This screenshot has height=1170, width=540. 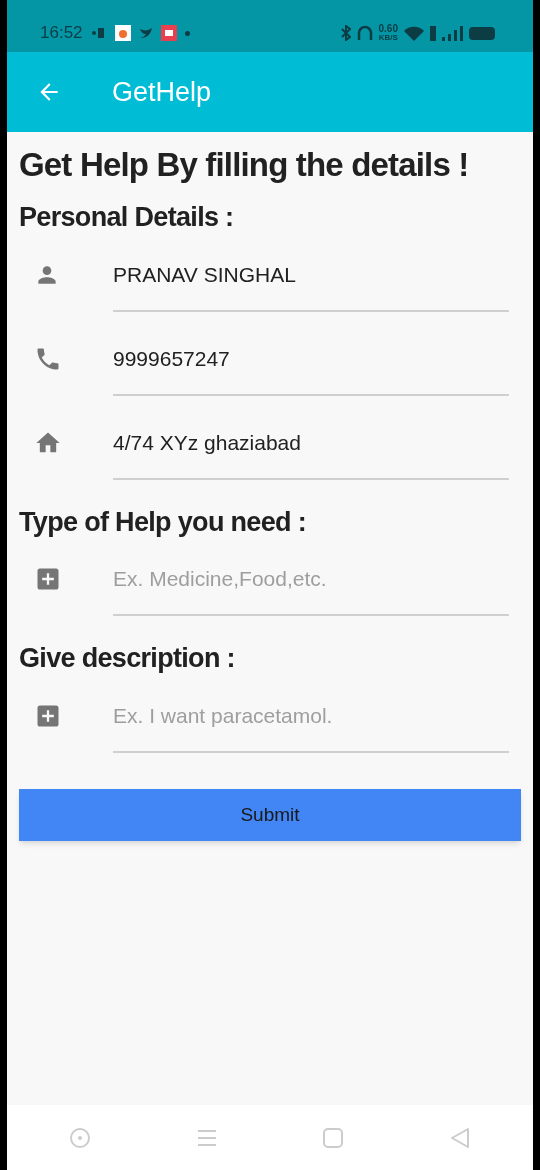 I want to click on page-heading: Get Help By filling the details !, so click(x=244, y=165).